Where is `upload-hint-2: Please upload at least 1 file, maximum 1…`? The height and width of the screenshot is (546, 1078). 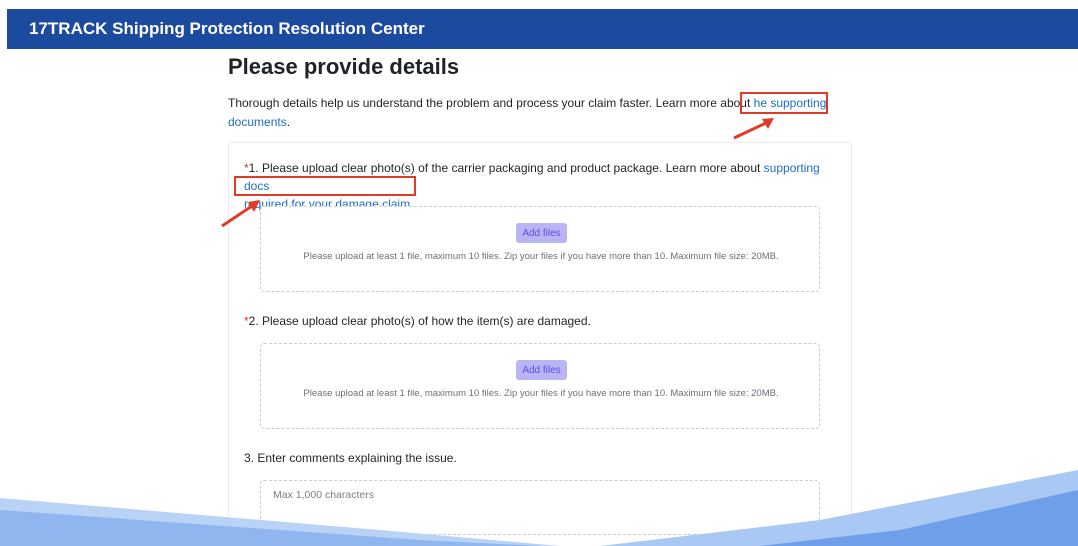 upload-hint-2: Please upload at least 1 file, maximum 1… is located at coordinates (541, 393).